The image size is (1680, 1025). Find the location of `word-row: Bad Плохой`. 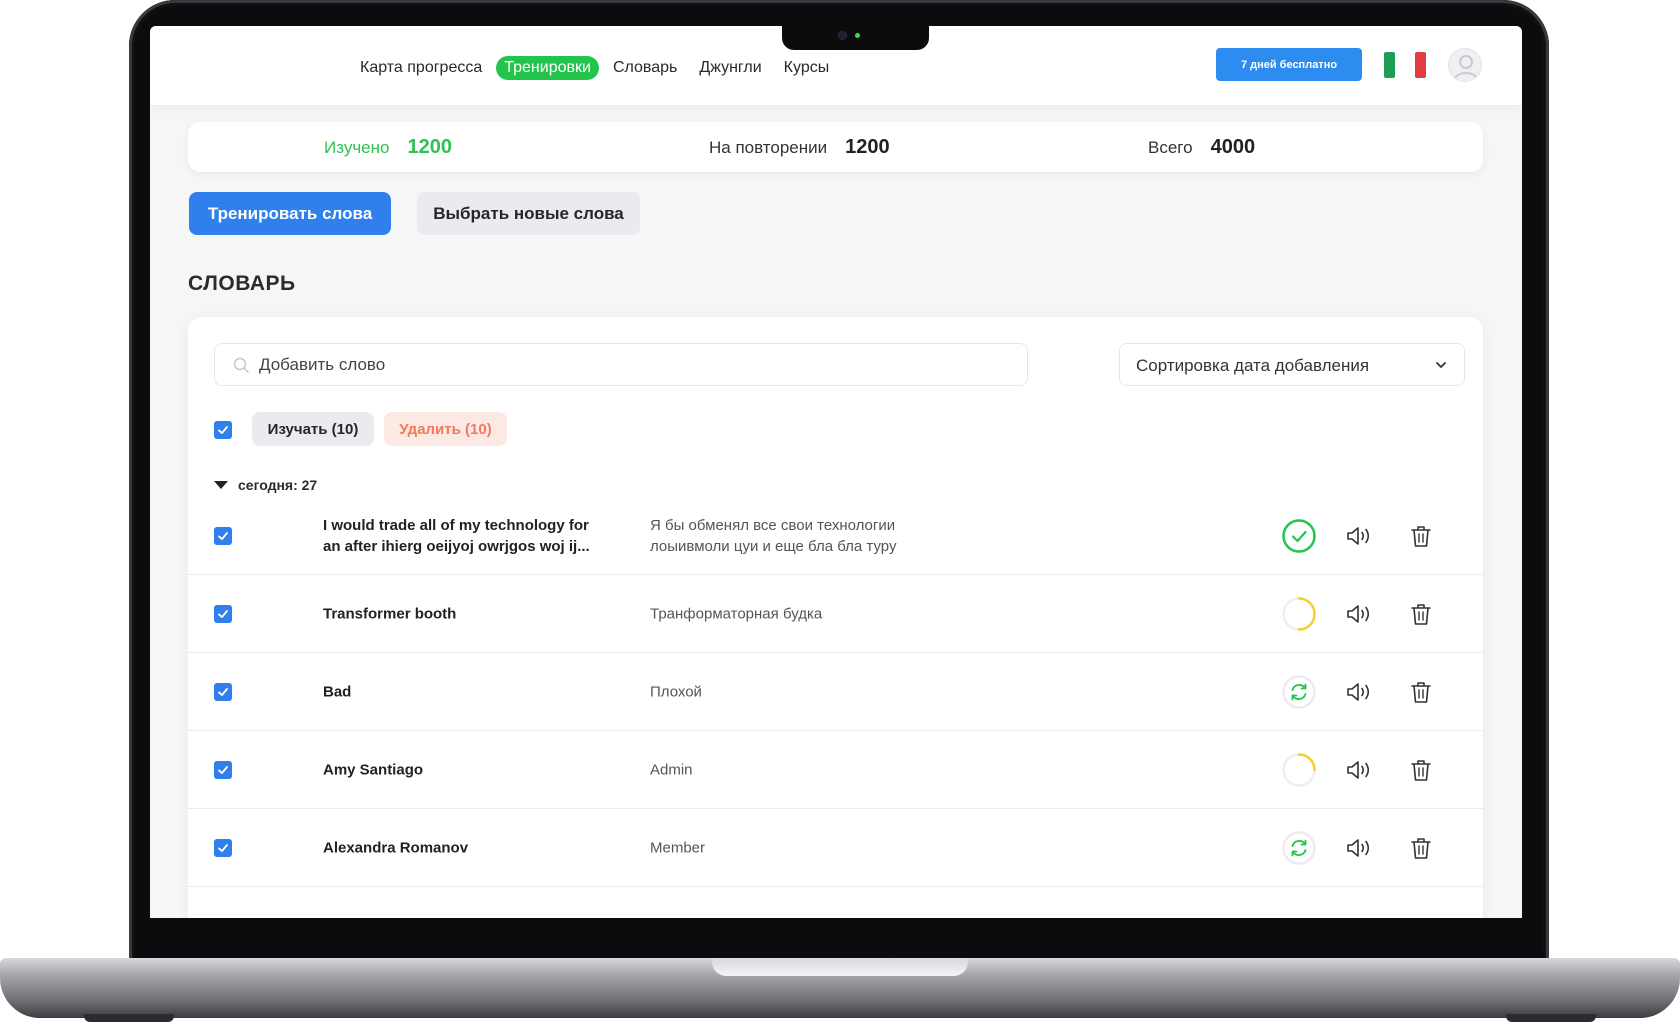

word-row: Bad Плохой is located at coordinates (835, 692).